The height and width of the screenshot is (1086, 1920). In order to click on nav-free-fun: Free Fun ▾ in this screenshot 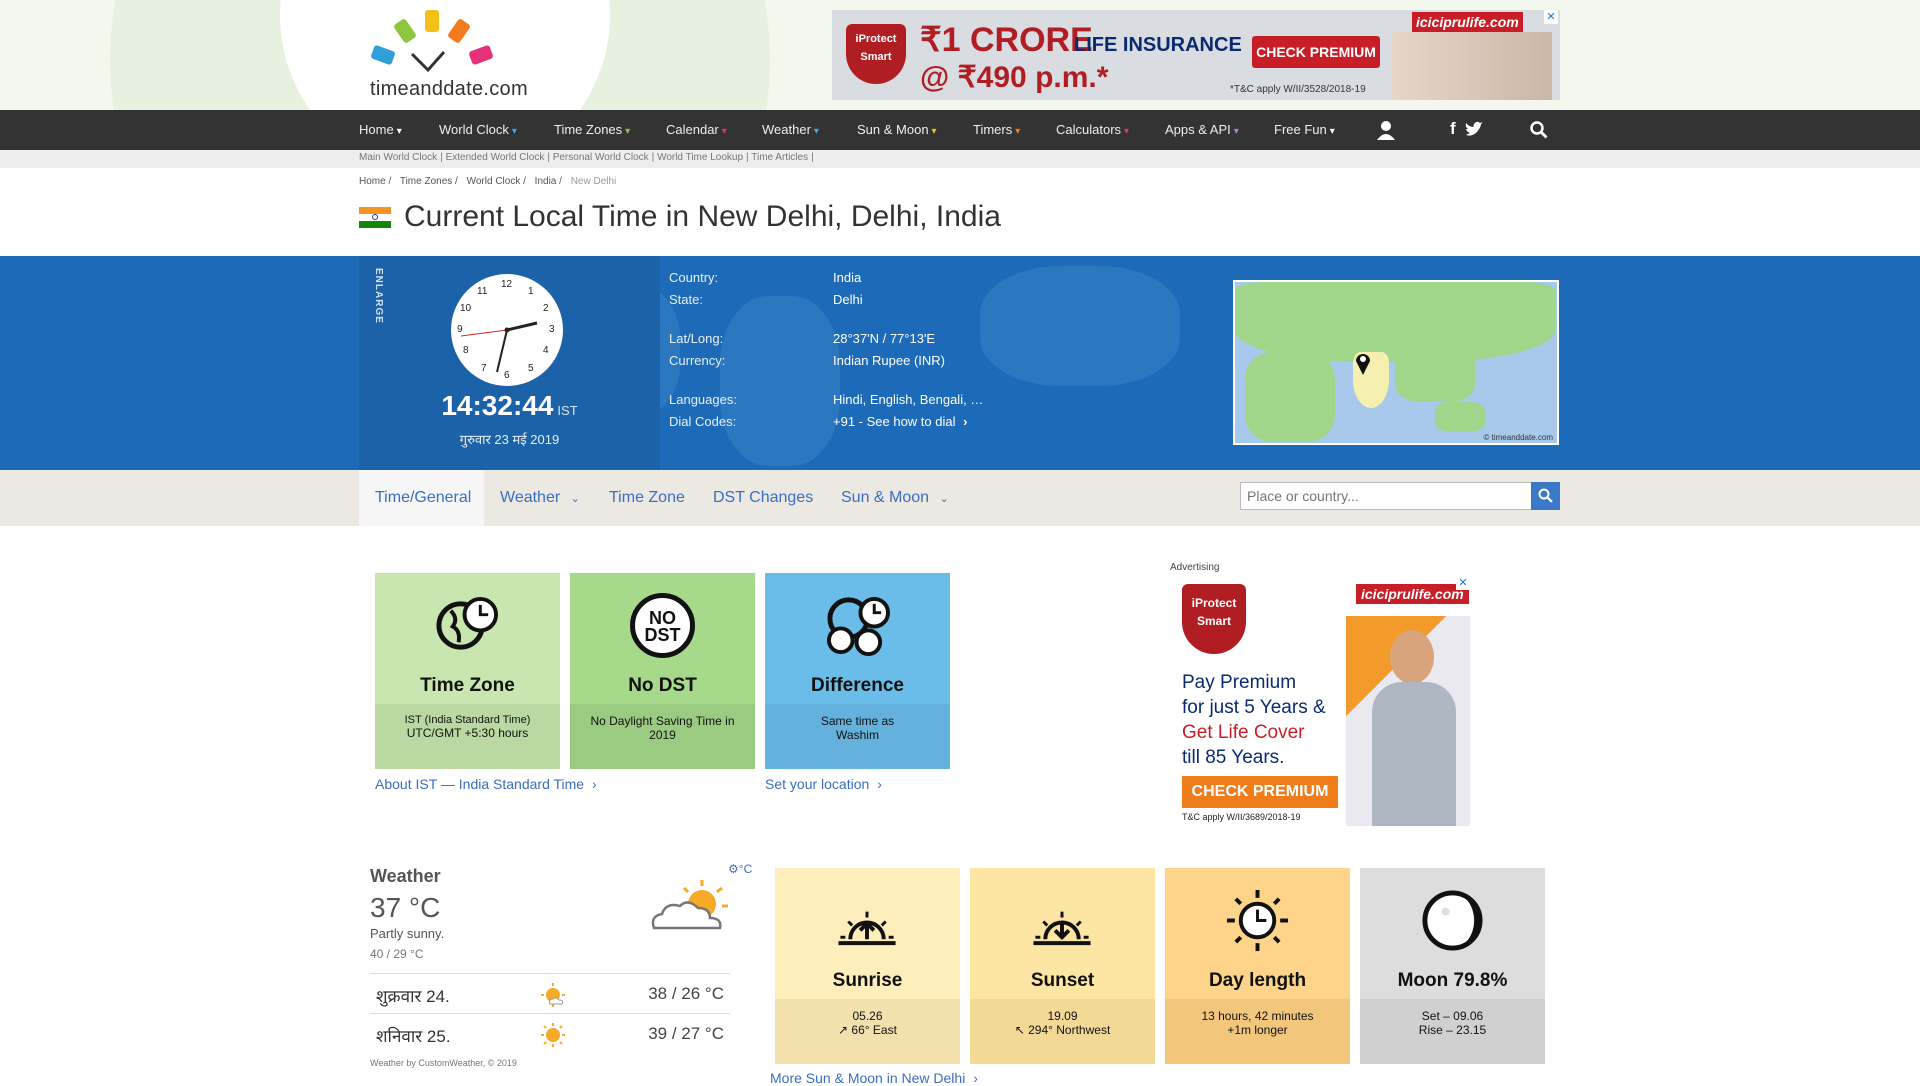, I will do `click(1304, 130)`.